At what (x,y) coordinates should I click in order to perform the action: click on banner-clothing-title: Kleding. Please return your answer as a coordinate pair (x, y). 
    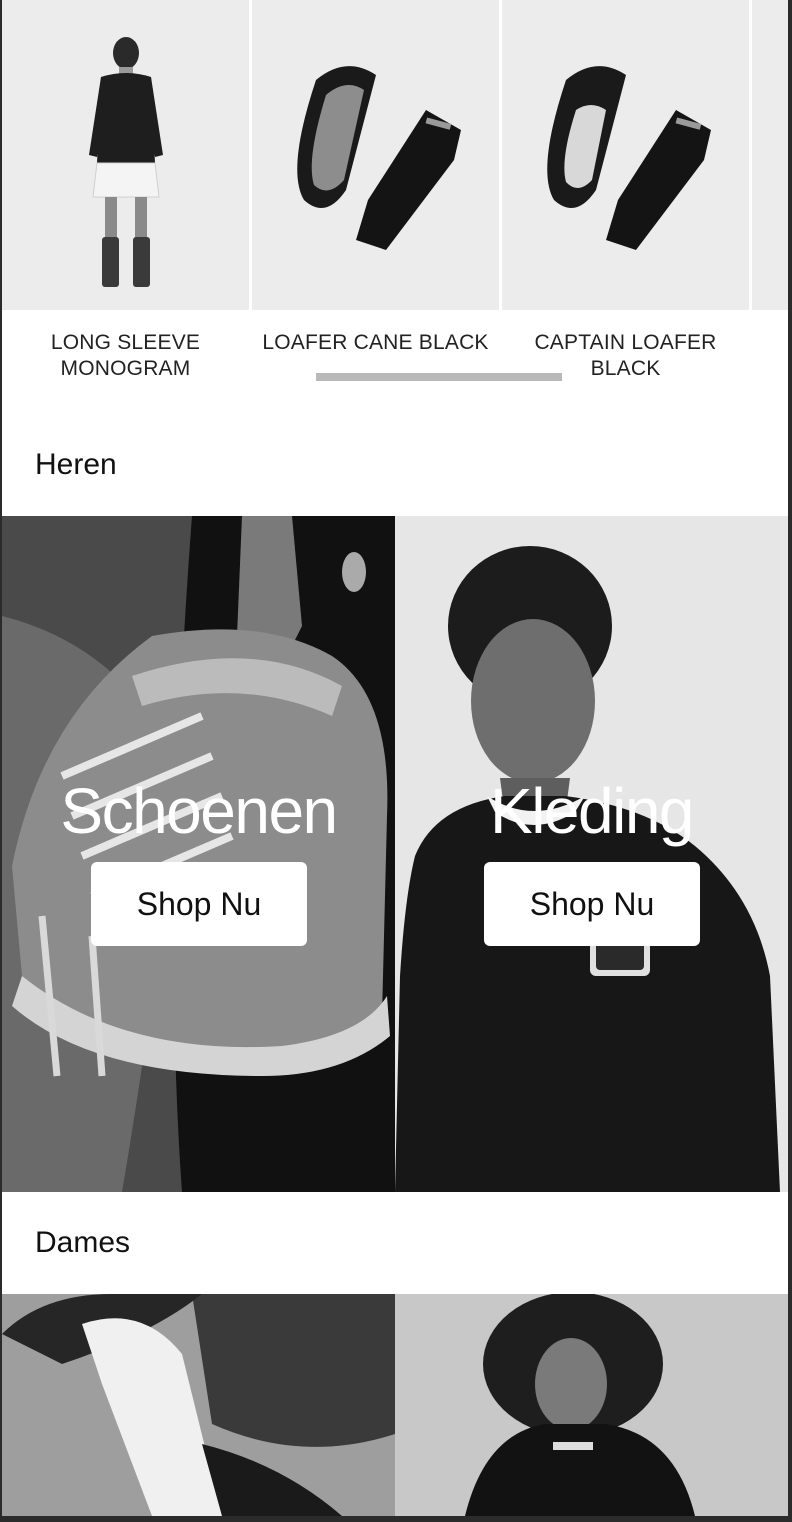
    Looking at the image, I should click on (592, 811).